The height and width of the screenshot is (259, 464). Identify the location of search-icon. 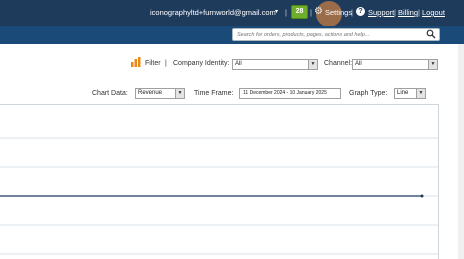
(431, 34).